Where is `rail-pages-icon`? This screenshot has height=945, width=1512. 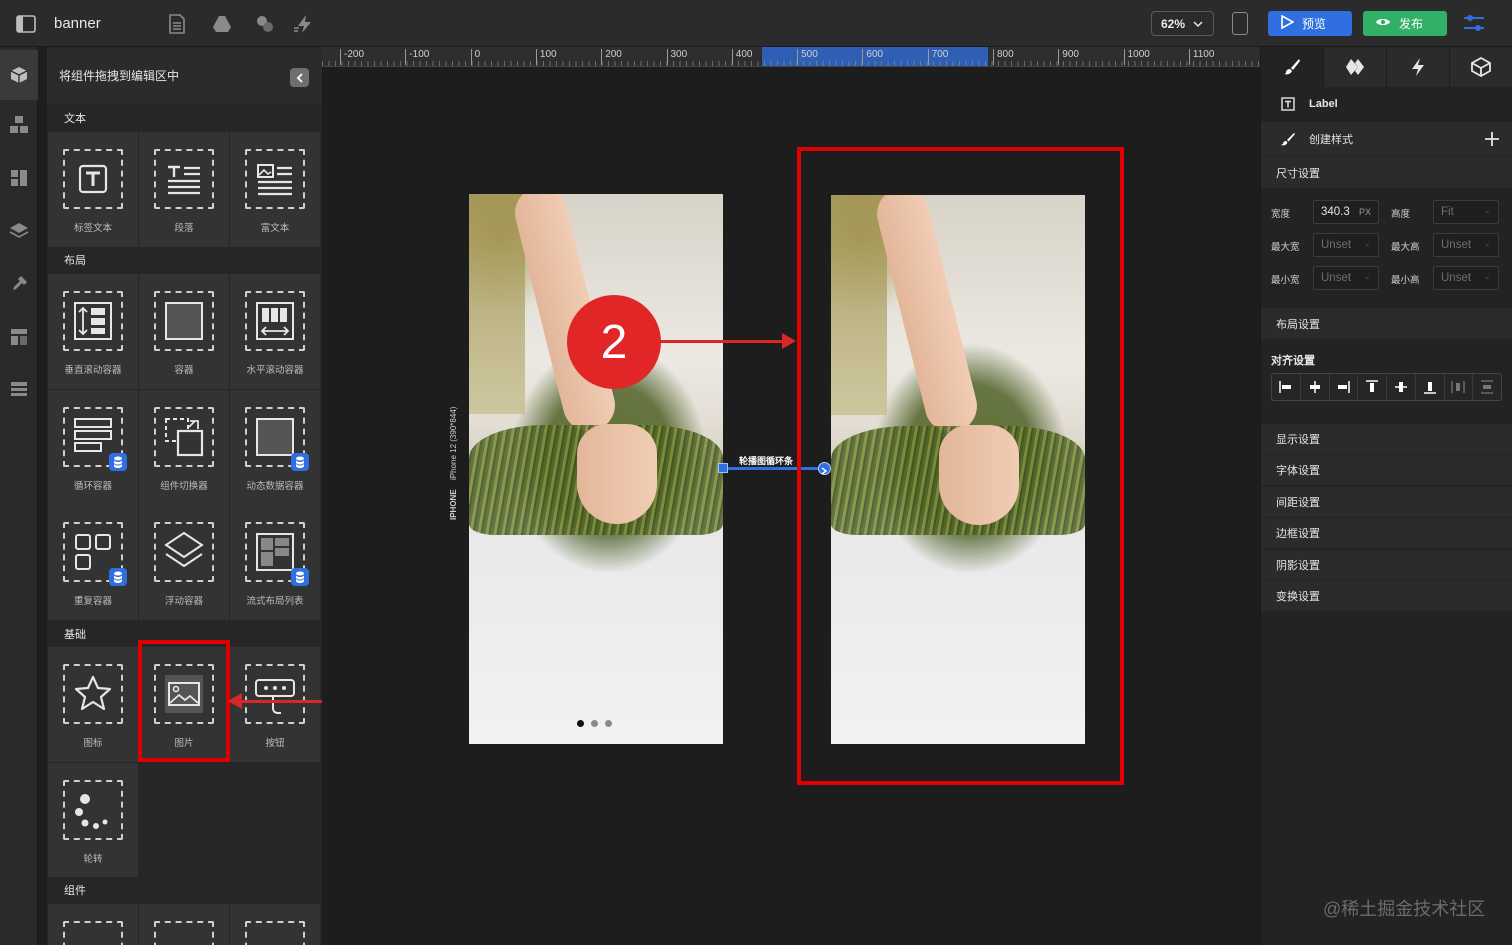 rail-pages-icon is located at coordinates (19, 337).